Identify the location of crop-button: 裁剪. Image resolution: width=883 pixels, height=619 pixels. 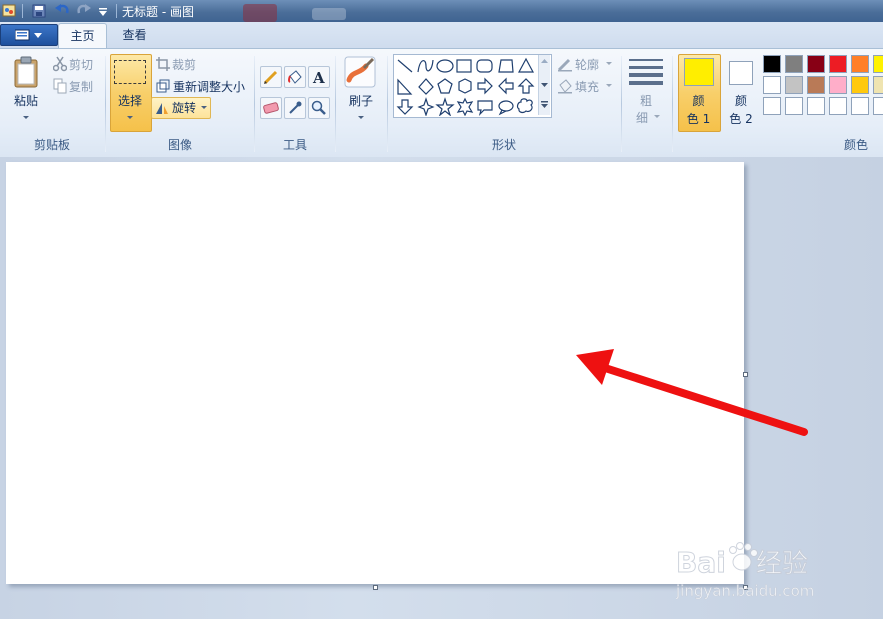
(184, 64).